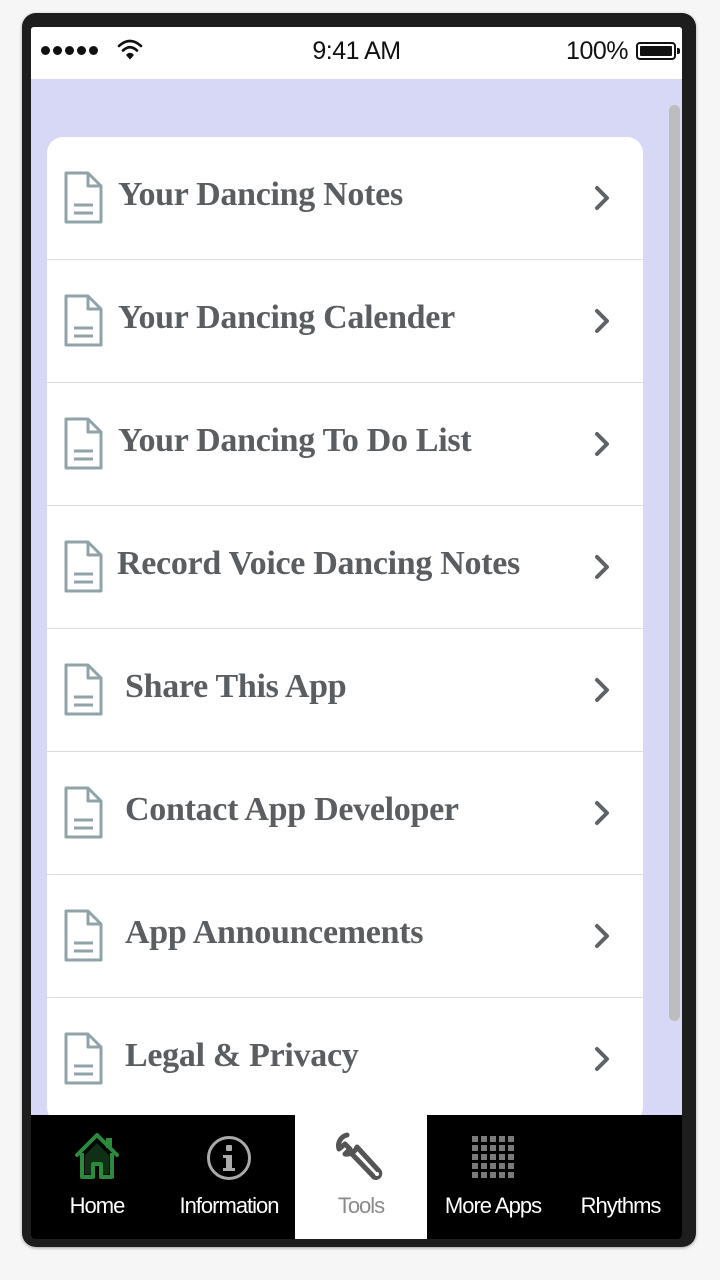  Describe the element at coordinates (674, 563) in the screenshot. I see `scrollbar` at that location.